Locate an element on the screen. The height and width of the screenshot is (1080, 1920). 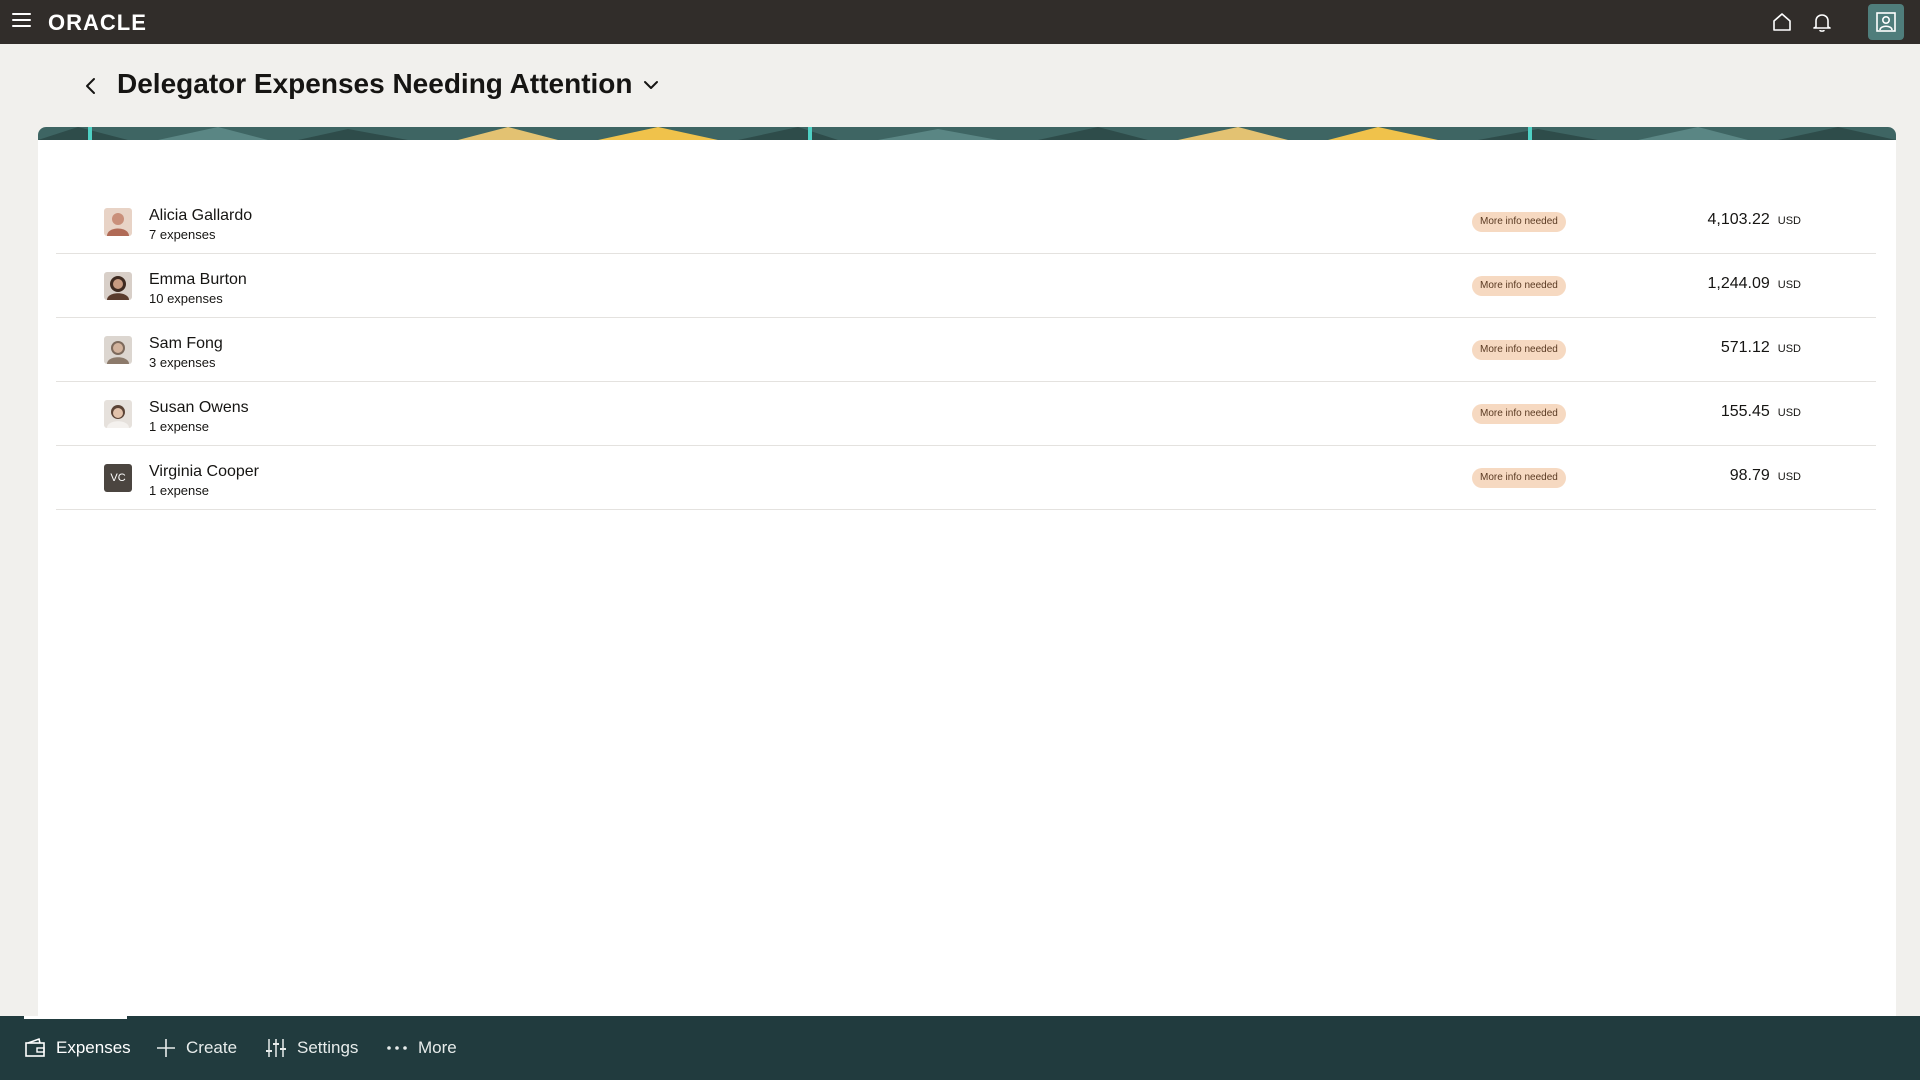
nav-create: Create is located at coordinates (196, 1048).